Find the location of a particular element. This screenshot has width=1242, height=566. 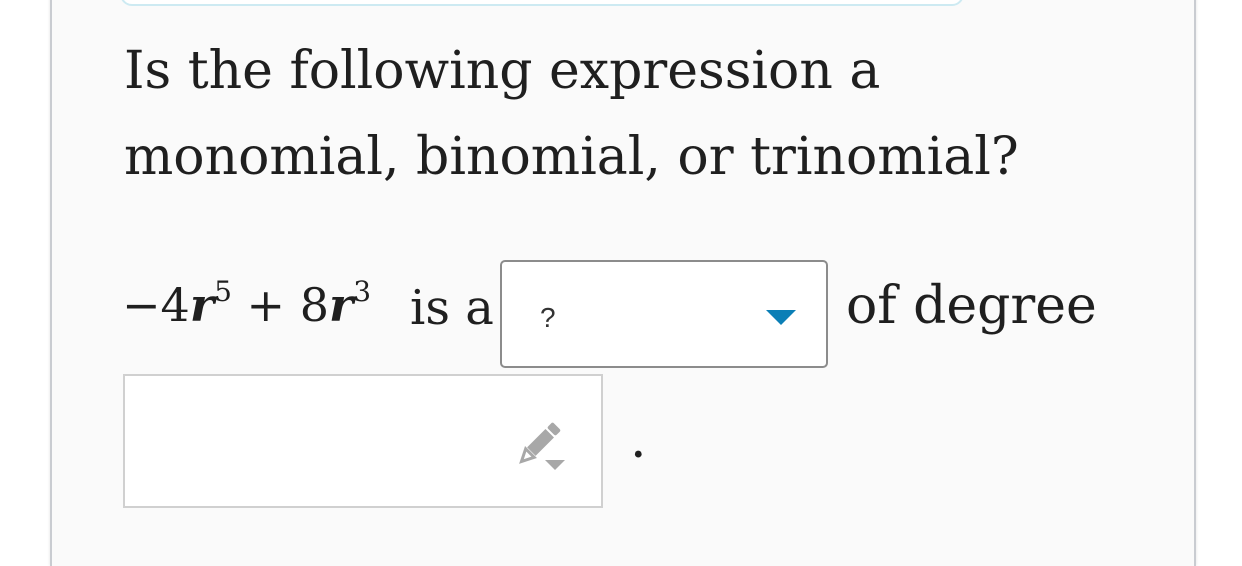

minus-sign: − is located at coordinates (141, 305).